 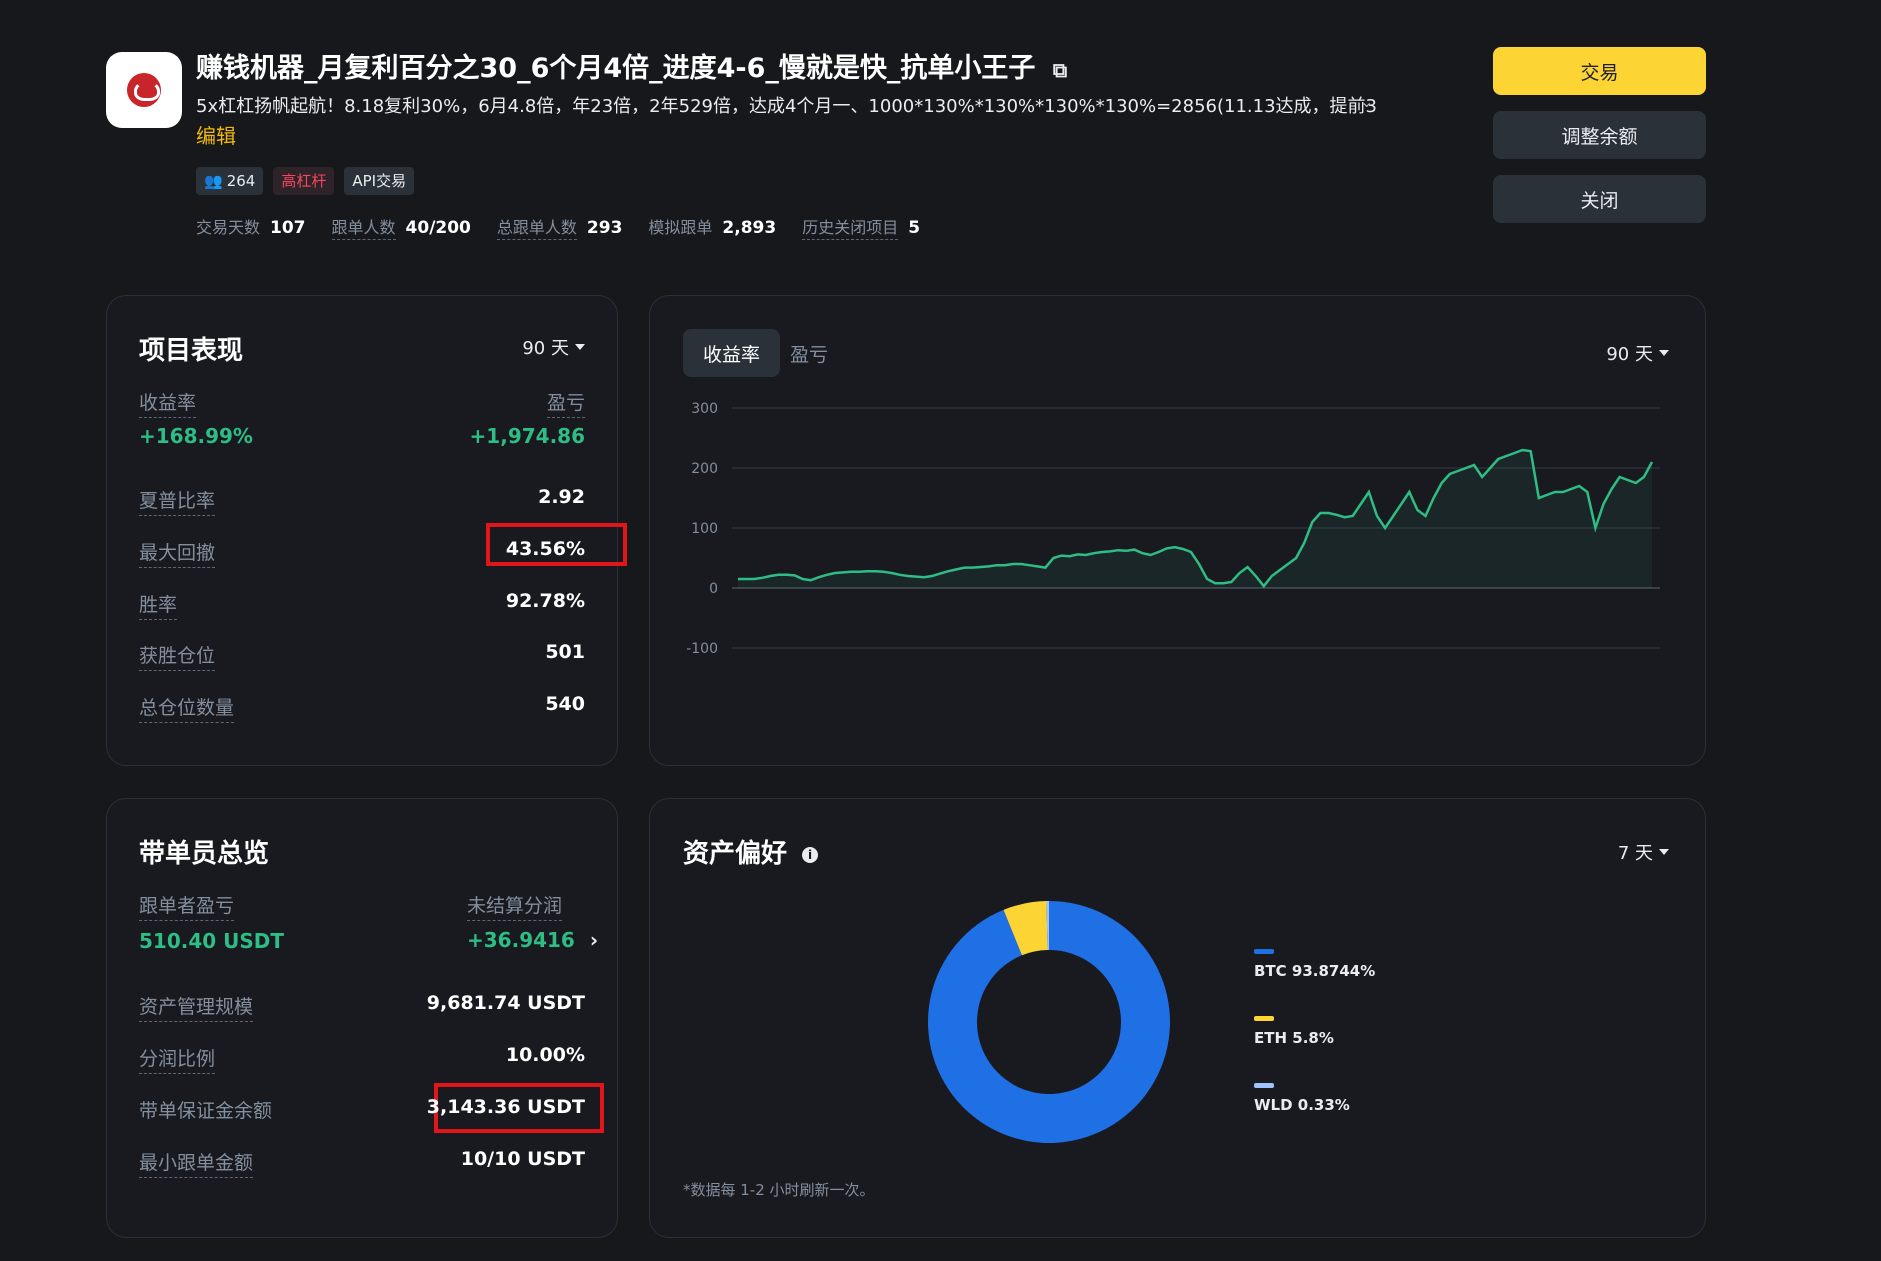 What do you see at coordinates (230, 181) in the screenshot?
I see `followers-badge: 👥 264` at bounding box center [230, 181].